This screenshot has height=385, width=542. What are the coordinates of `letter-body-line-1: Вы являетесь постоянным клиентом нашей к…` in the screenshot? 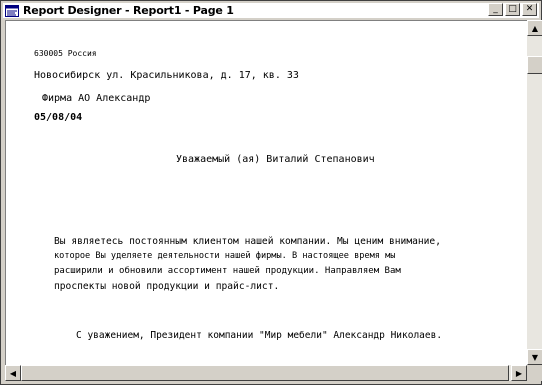 It's located at (247, 241).